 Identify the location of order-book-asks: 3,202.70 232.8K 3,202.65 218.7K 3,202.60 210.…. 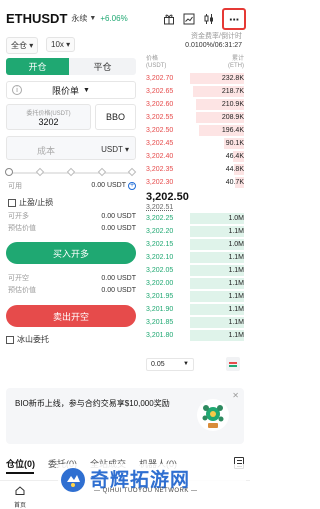
(195, 130).